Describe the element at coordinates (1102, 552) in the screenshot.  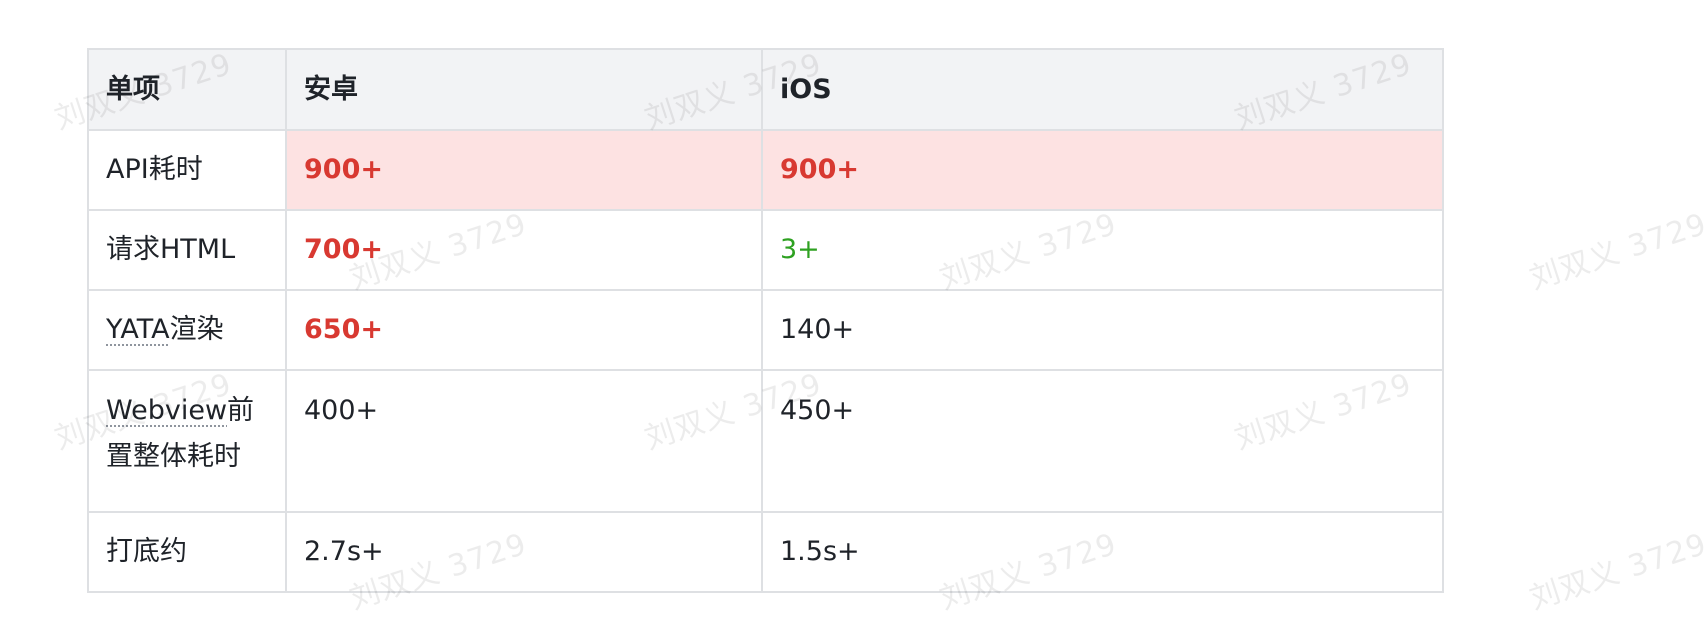
I see `ios-value: 1.5s+` at that location.